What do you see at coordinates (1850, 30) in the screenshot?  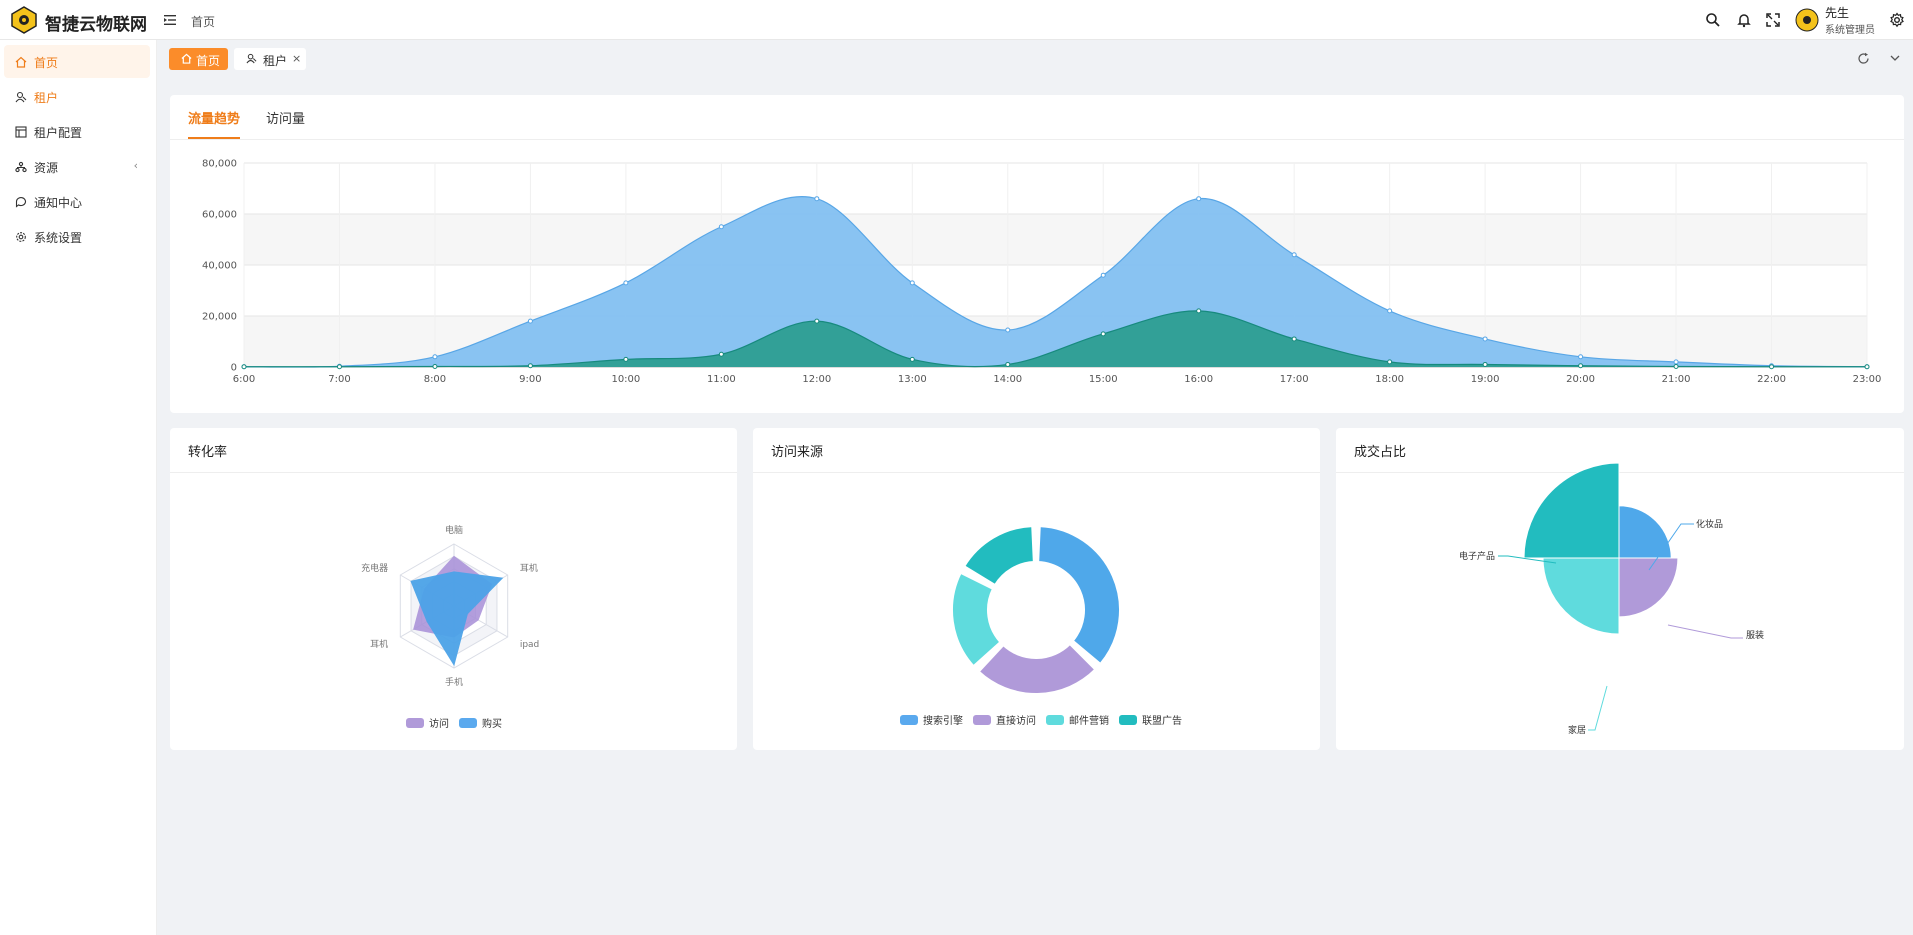 I see `user-role: 系统管理员` at bounding box center [1850, 30].